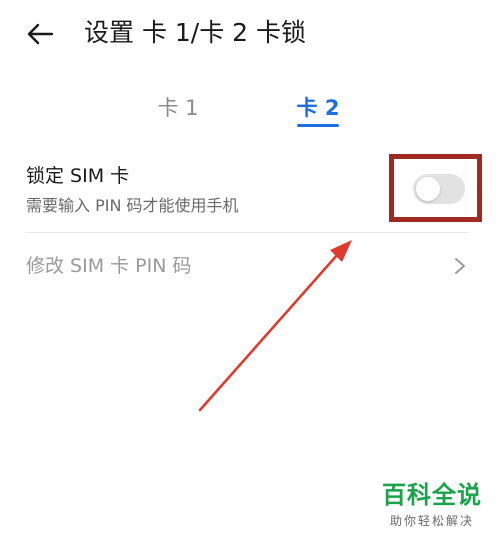  Describe the element at coordinates (195, 32) in the screenshot. I see `page-title: 设置 卡 1/卡 2 卡锁` at that location.